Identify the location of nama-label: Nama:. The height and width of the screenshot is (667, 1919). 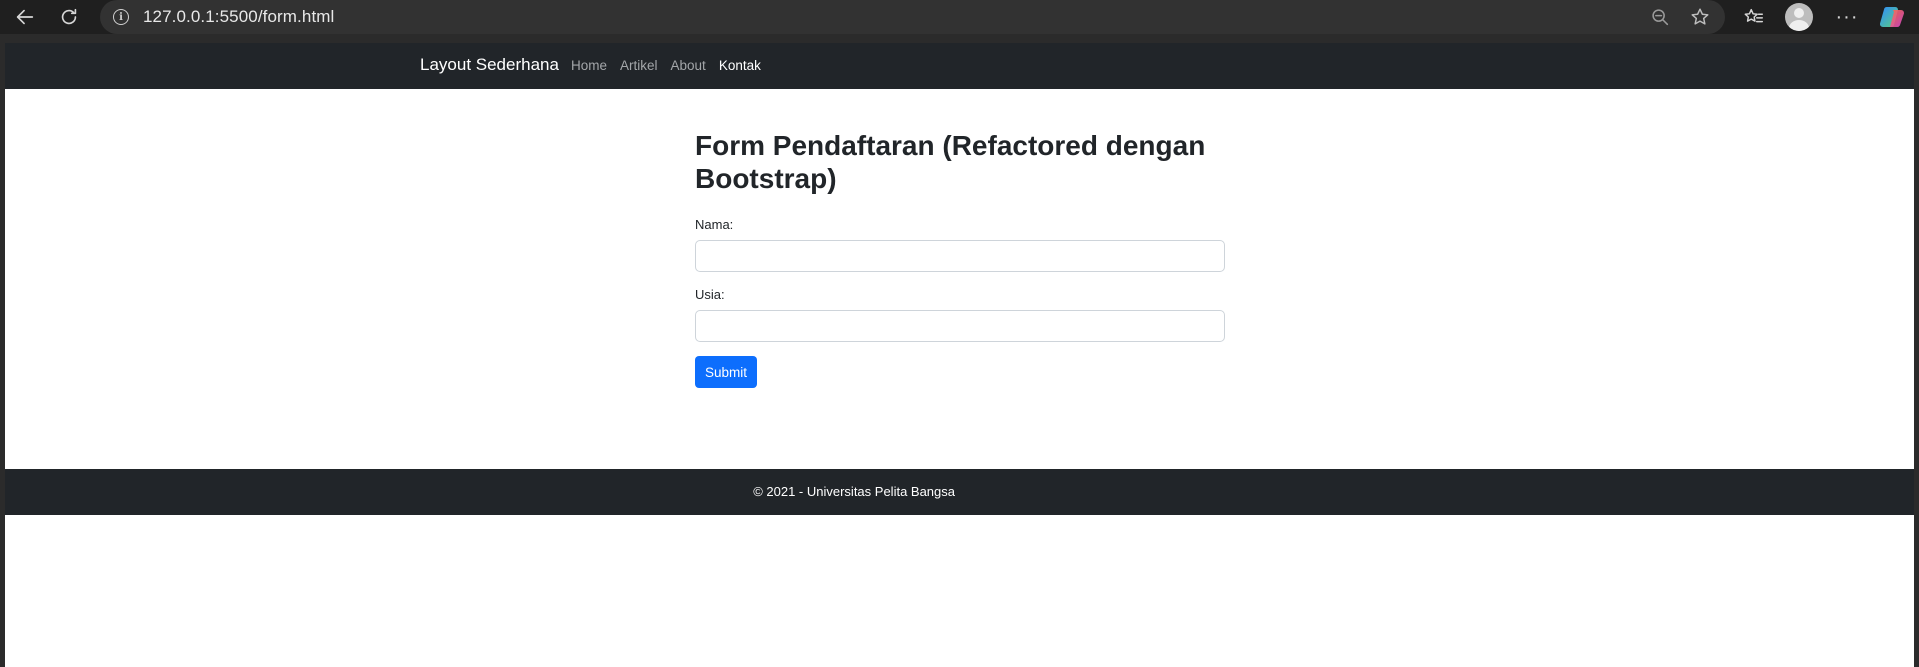
(714, 224).